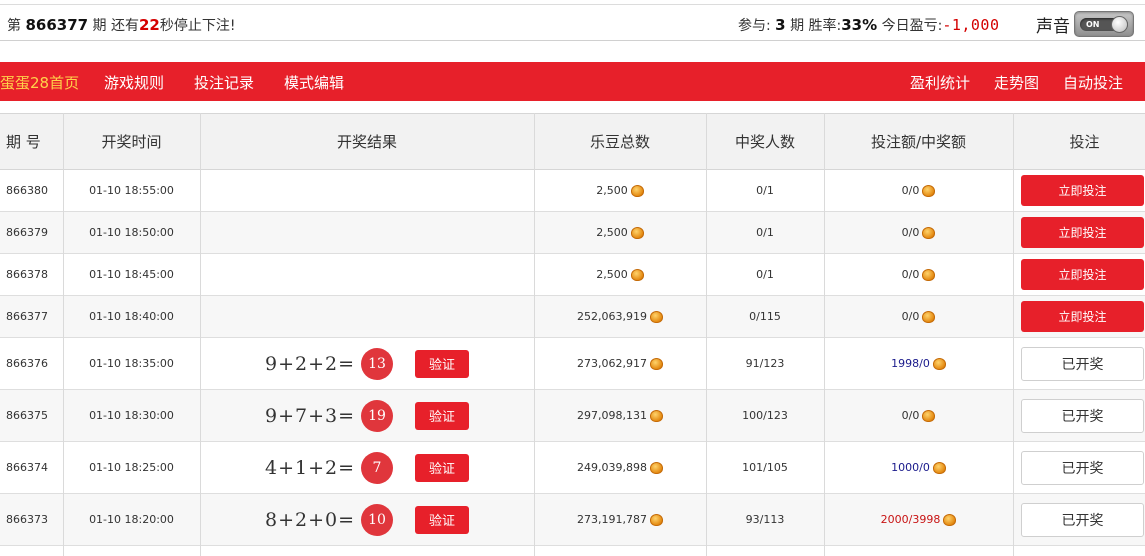 Image resolution: width=1145 pixels, height=556 pixels. I want to click on result-sum-ball: 13, so click(377, 363).